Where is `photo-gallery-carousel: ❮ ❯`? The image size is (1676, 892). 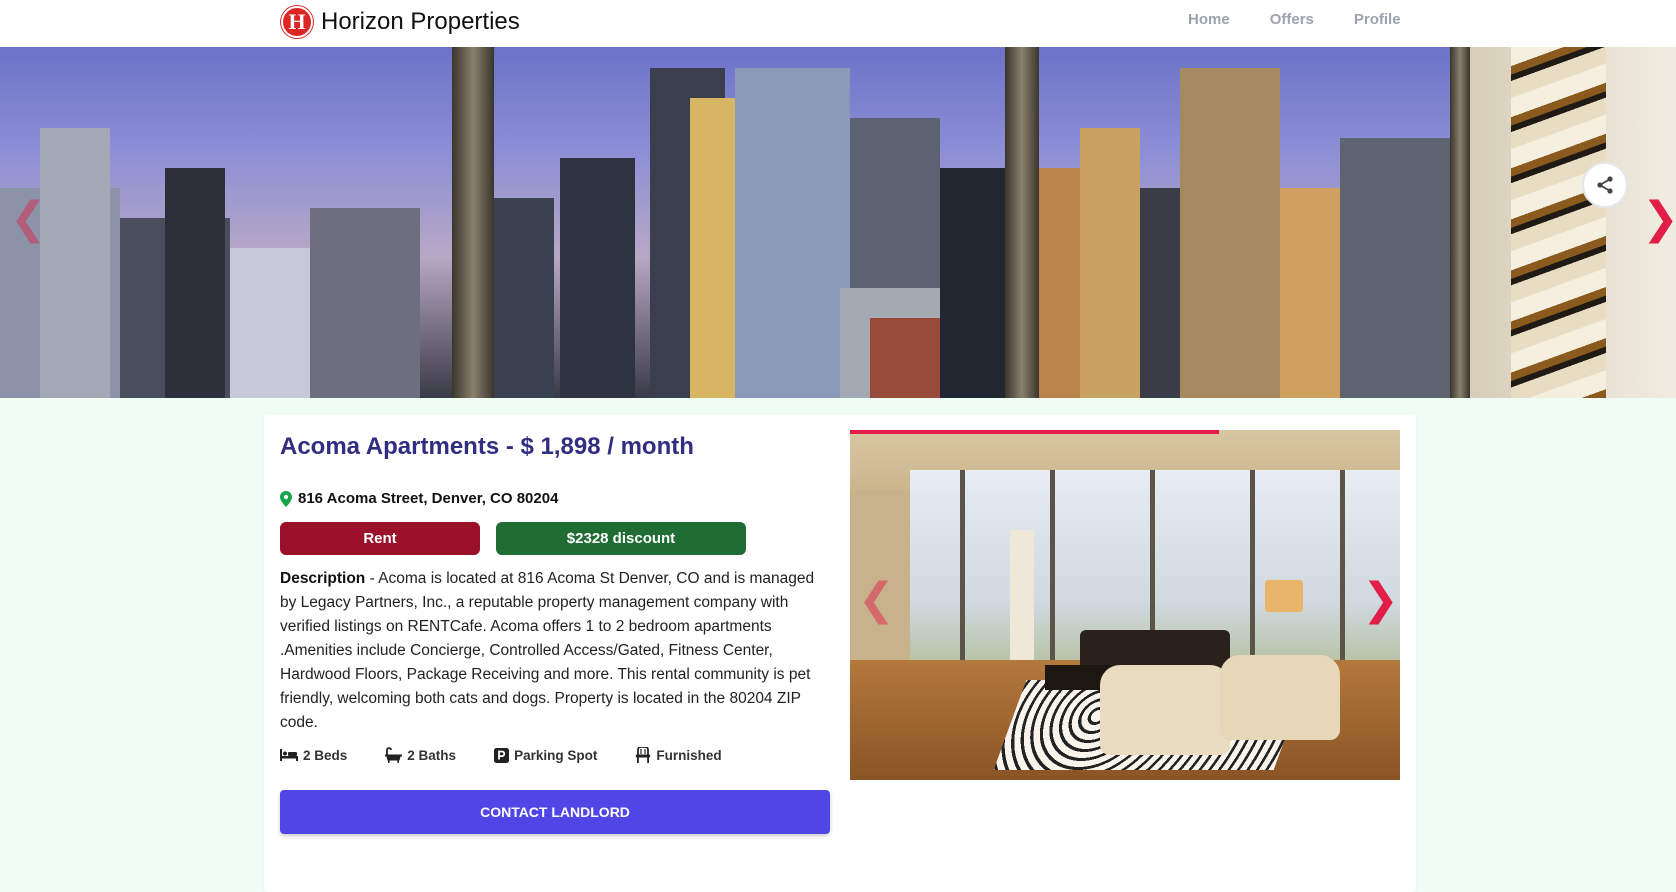
photo-gallery-carousel: ❮ ❯ is located at coordinates (1125, 605).